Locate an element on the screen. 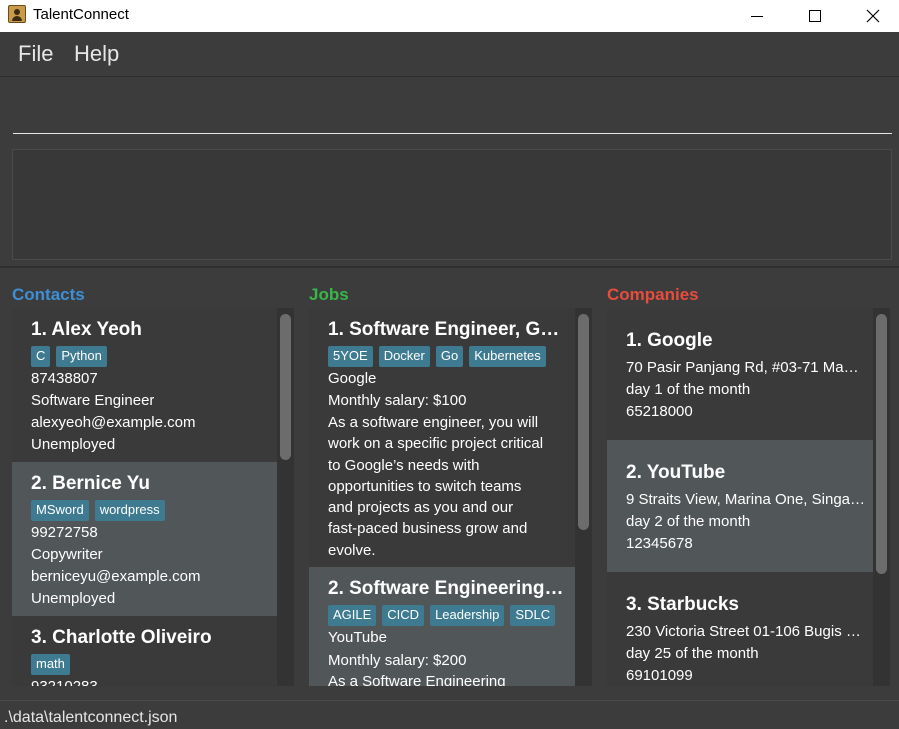 The width and height of the screenshot is (899, 729). command-input is located at coordinates (452, 111).